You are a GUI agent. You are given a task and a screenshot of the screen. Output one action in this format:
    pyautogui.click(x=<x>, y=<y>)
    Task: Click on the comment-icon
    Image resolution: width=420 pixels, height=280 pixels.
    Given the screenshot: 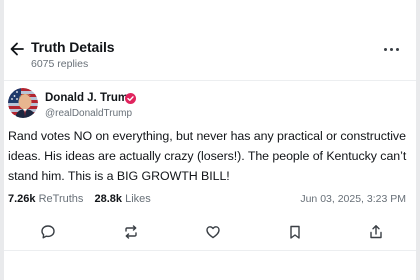 What is the action you would take?
    pyautogui.click(x=48, y=232)
    